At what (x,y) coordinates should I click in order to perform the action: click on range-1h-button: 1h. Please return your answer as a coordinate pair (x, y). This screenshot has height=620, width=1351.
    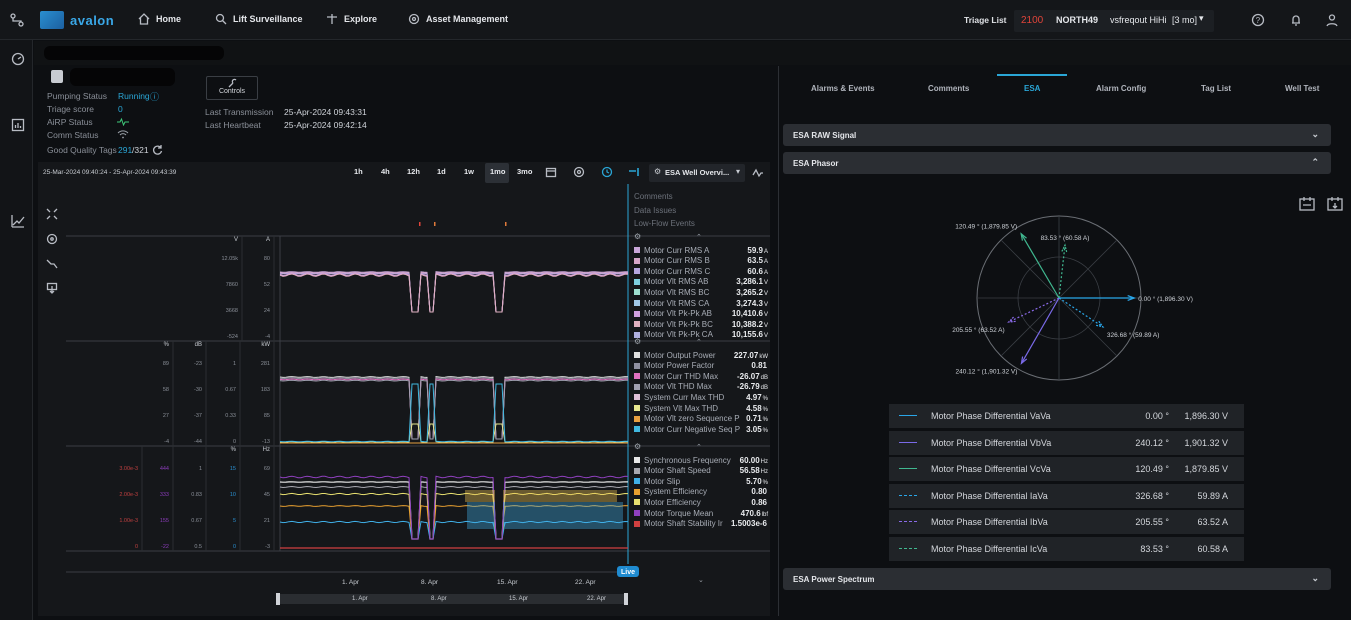
    Looking at the image, I should click on (358, 171).